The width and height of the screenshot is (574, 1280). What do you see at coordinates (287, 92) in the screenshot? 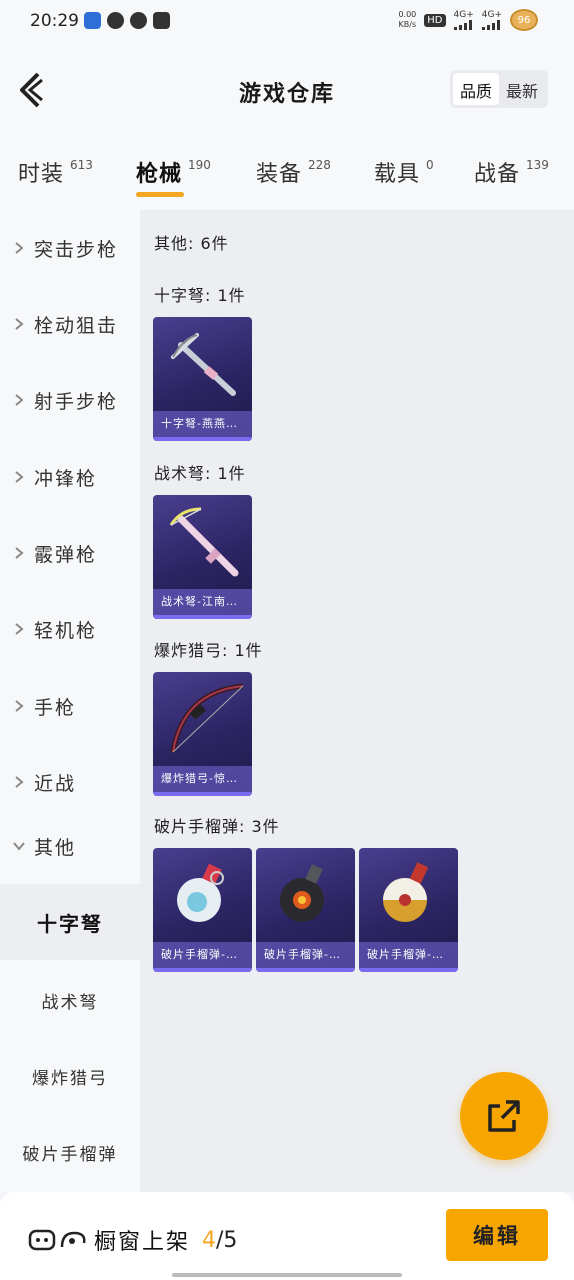
I see `header: 游戏仓库 品质 最新` at bounding box center [287, 92].